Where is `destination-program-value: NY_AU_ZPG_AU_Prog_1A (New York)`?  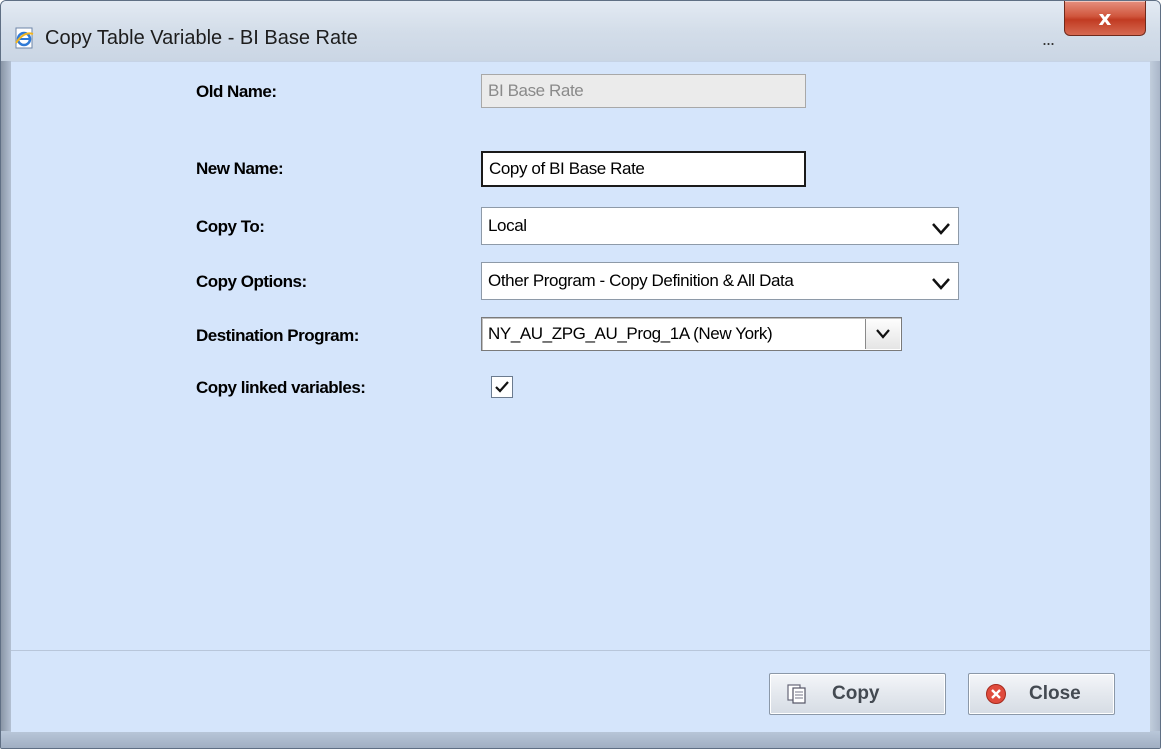 destination-program-value: NY_AU_ZPG_AU_Prog_1A (New York) is located at coordinates (630, 333).